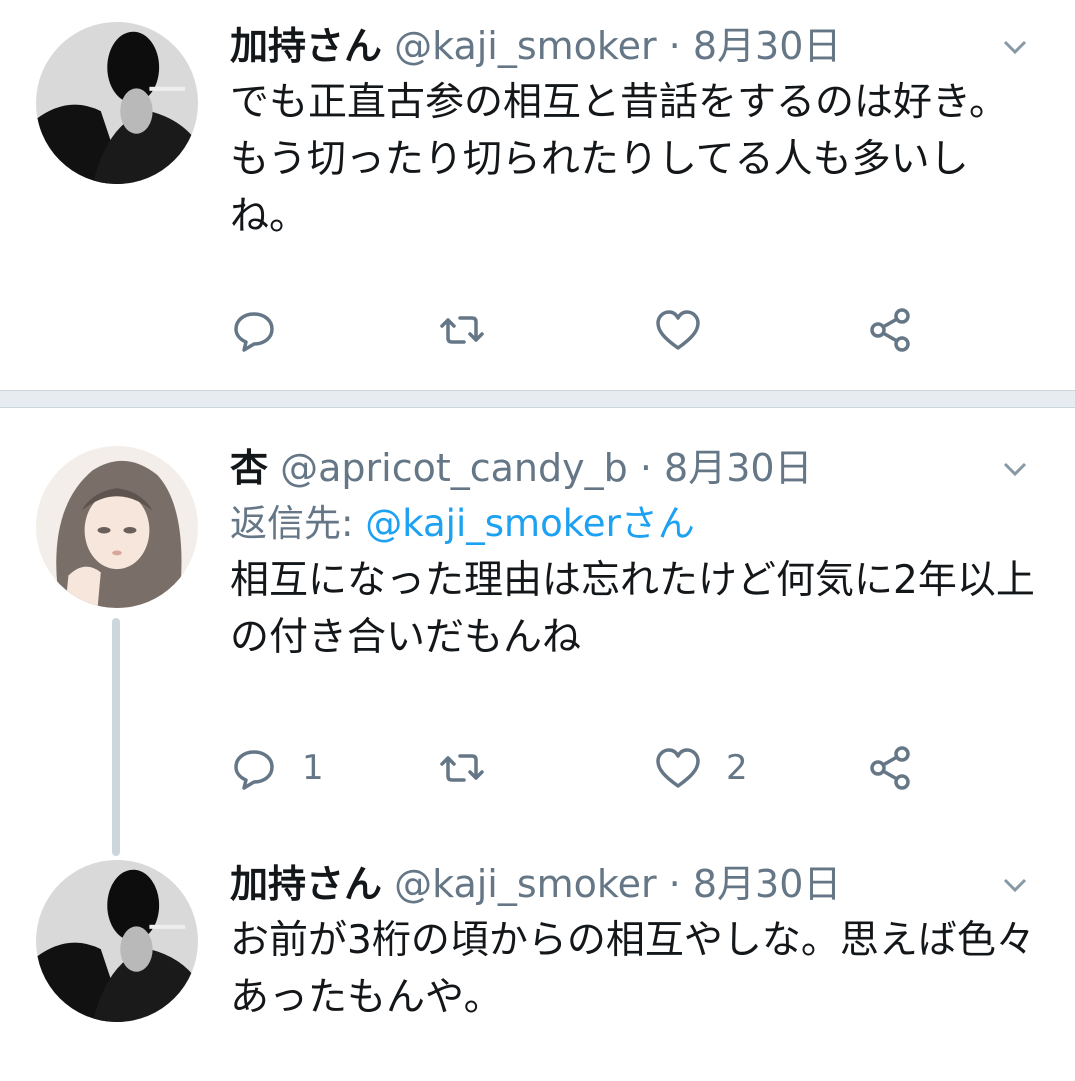  Describe the element at coordinates (530, 523) in the screenshot. I see `reply-to-mention: @kaji_smokerさん` at that location.